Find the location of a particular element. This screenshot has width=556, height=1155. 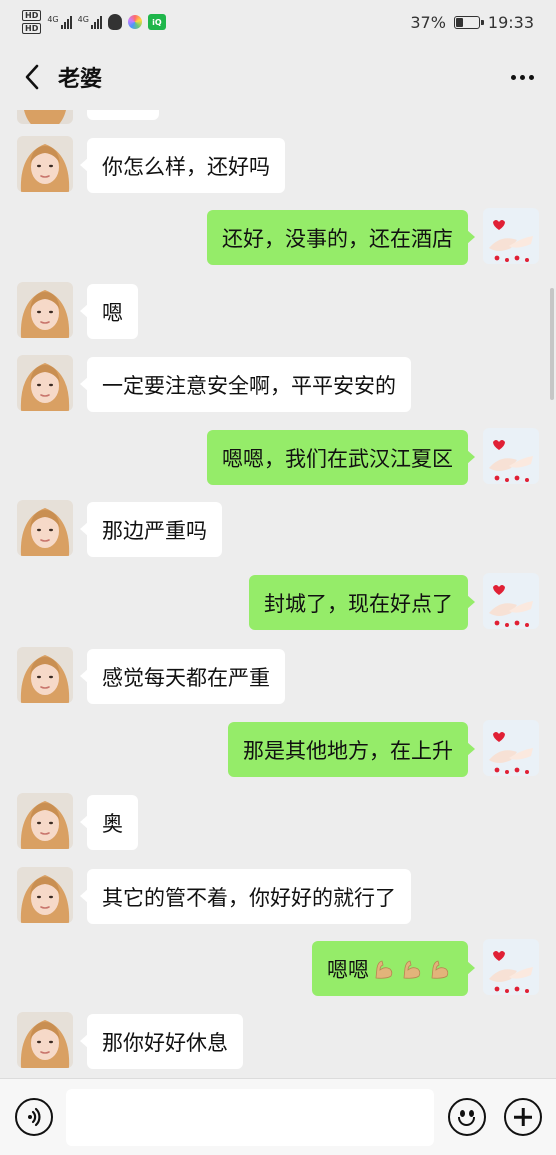

message-bubble: 奥 is located at coordinates (109, 822).